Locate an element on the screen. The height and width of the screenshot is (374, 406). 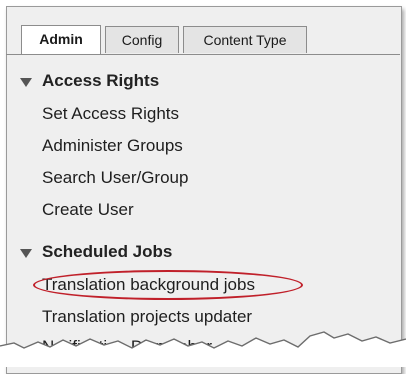
tab-bar: Admin Config Content Type is located at coordinates (203, 30).